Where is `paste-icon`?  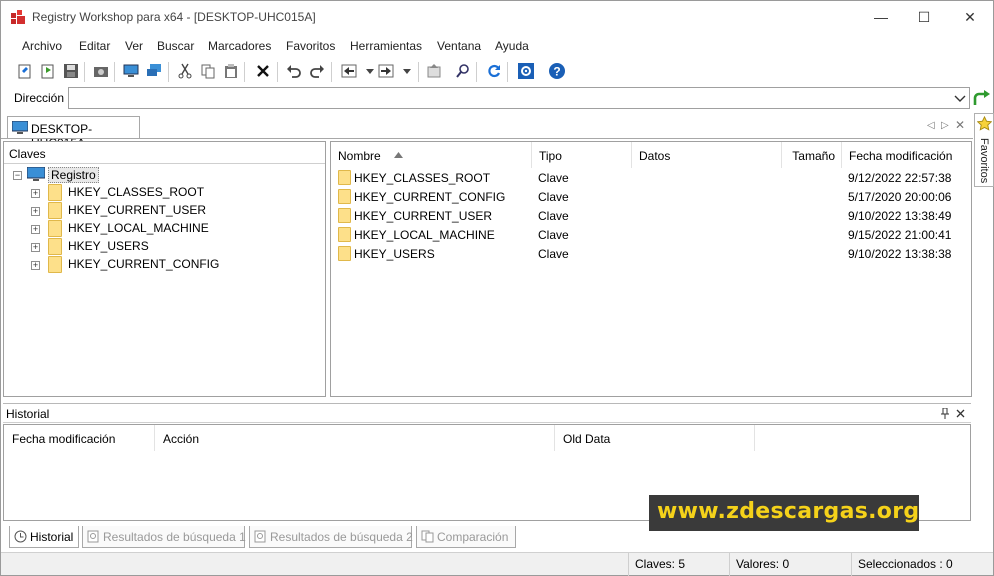
paste-icon is located at coordinates (231, 71).